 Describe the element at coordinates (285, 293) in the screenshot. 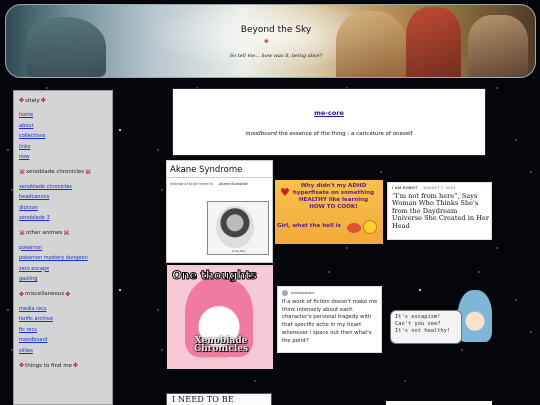

I see `avatar` at that location.